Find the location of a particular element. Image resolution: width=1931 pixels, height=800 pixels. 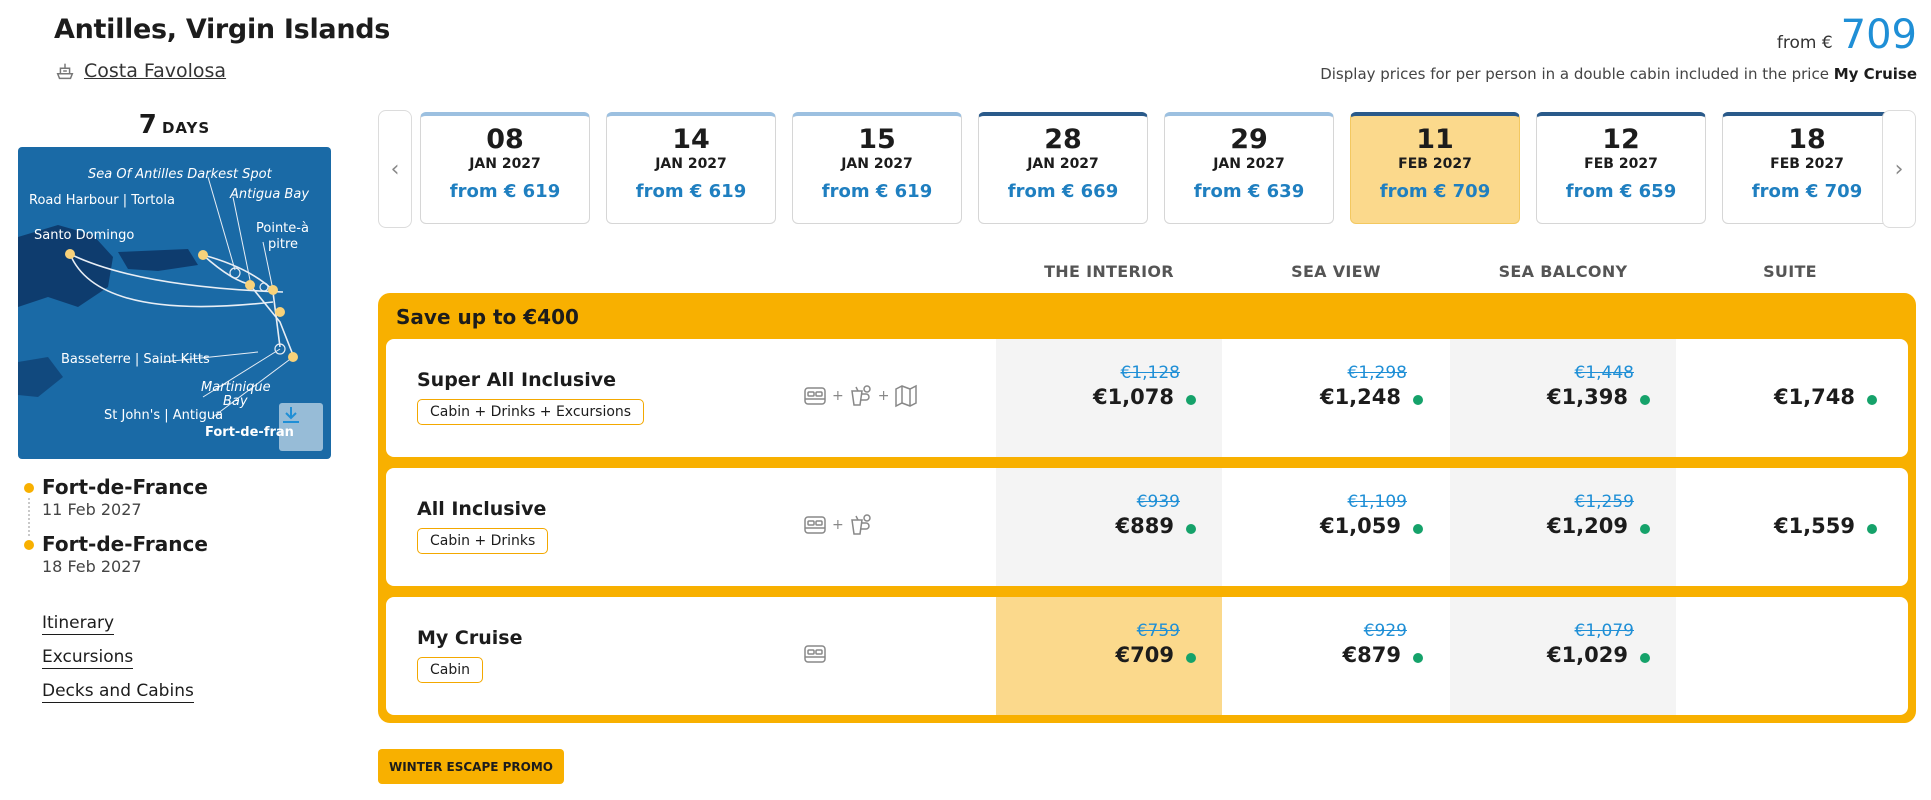

price-cell: €1,109 €1,059 is located at coordinates (1336, 527).